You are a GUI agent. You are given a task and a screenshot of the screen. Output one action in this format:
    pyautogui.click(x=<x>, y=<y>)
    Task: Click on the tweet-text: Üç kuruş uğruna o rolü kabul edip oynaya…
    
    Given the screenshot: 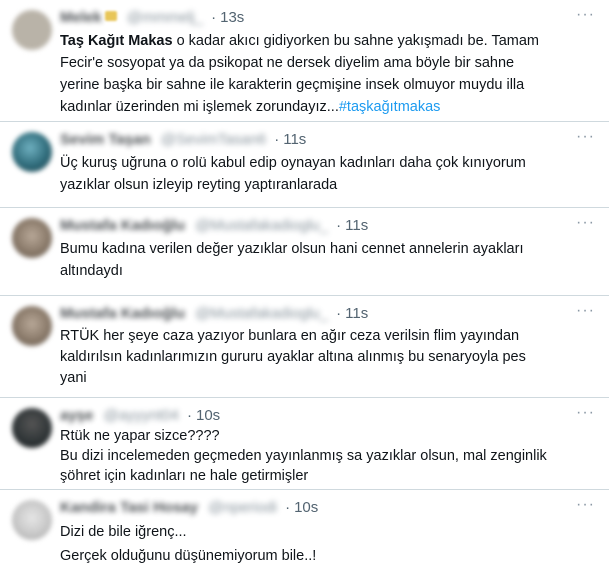 What is the action you would take?
    pyautogui.click(x=293, y=174)
    